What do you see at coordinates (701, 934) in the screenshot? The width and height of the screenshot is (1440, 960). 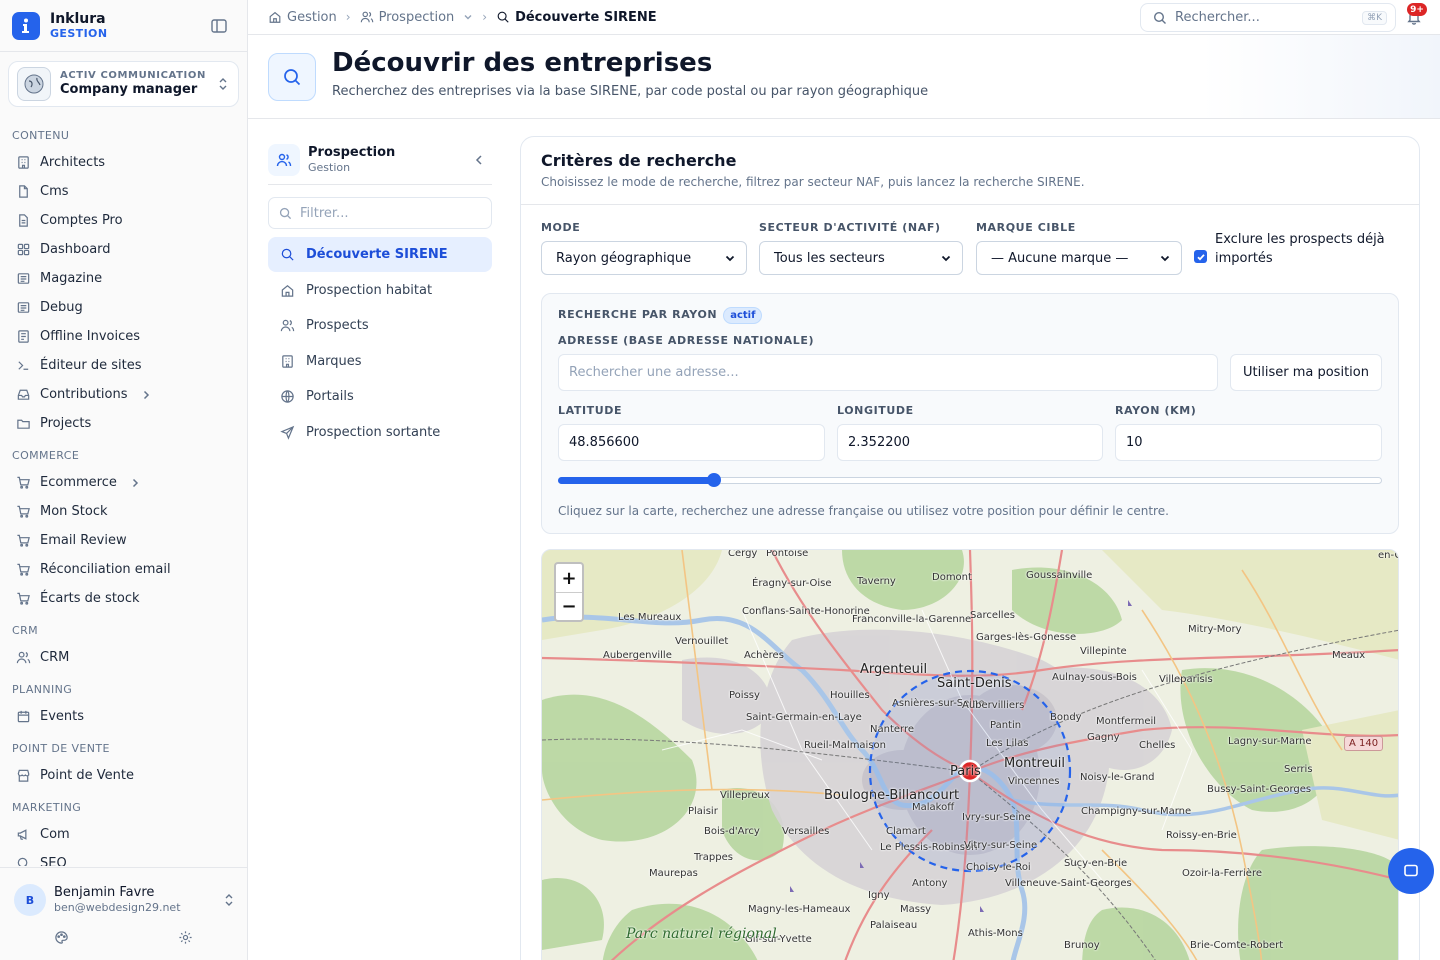 I see `map-place-label: Parc naturel régional` at bounding box center [701, 934].